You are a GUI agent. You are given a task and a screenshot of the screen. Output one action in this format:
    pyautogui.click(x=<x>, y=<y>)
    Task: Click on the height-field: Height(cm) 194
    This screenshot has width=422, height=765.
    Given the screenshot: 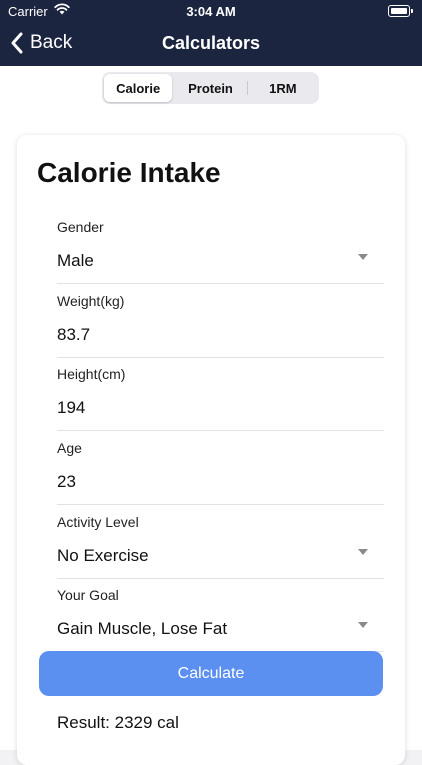 What is the action you would take?
    pyautogui.click(x=220, y=394)
    